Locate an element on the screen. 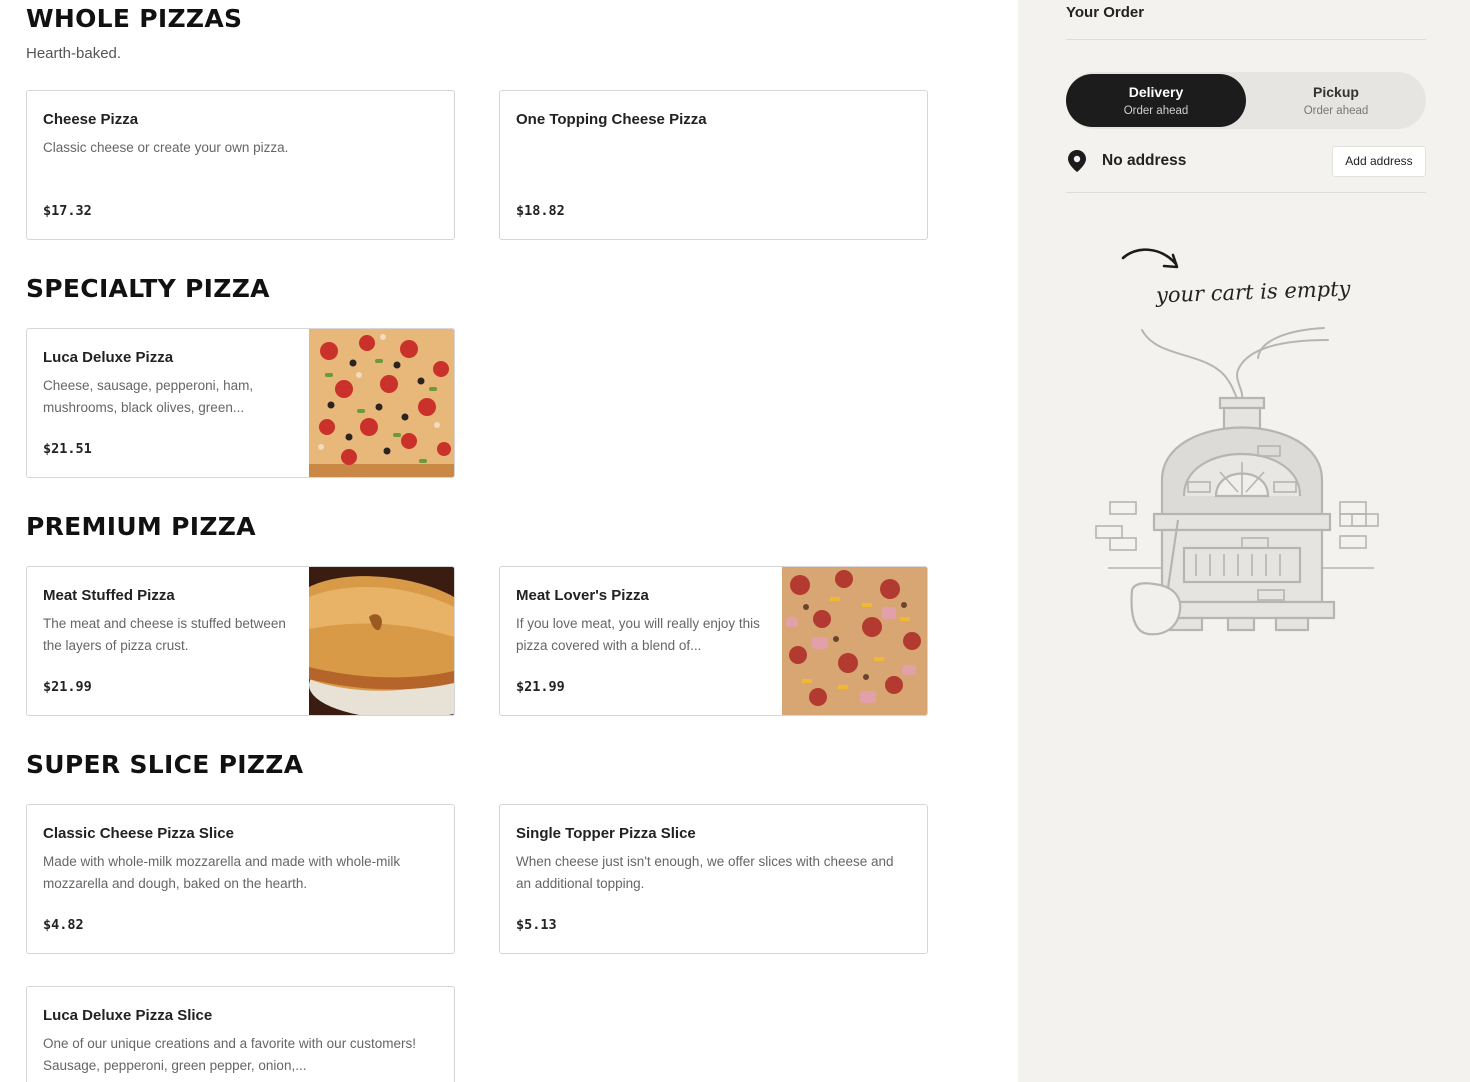  item-name: Luca Deluxe Pizza is located at coordinates (108, 357).